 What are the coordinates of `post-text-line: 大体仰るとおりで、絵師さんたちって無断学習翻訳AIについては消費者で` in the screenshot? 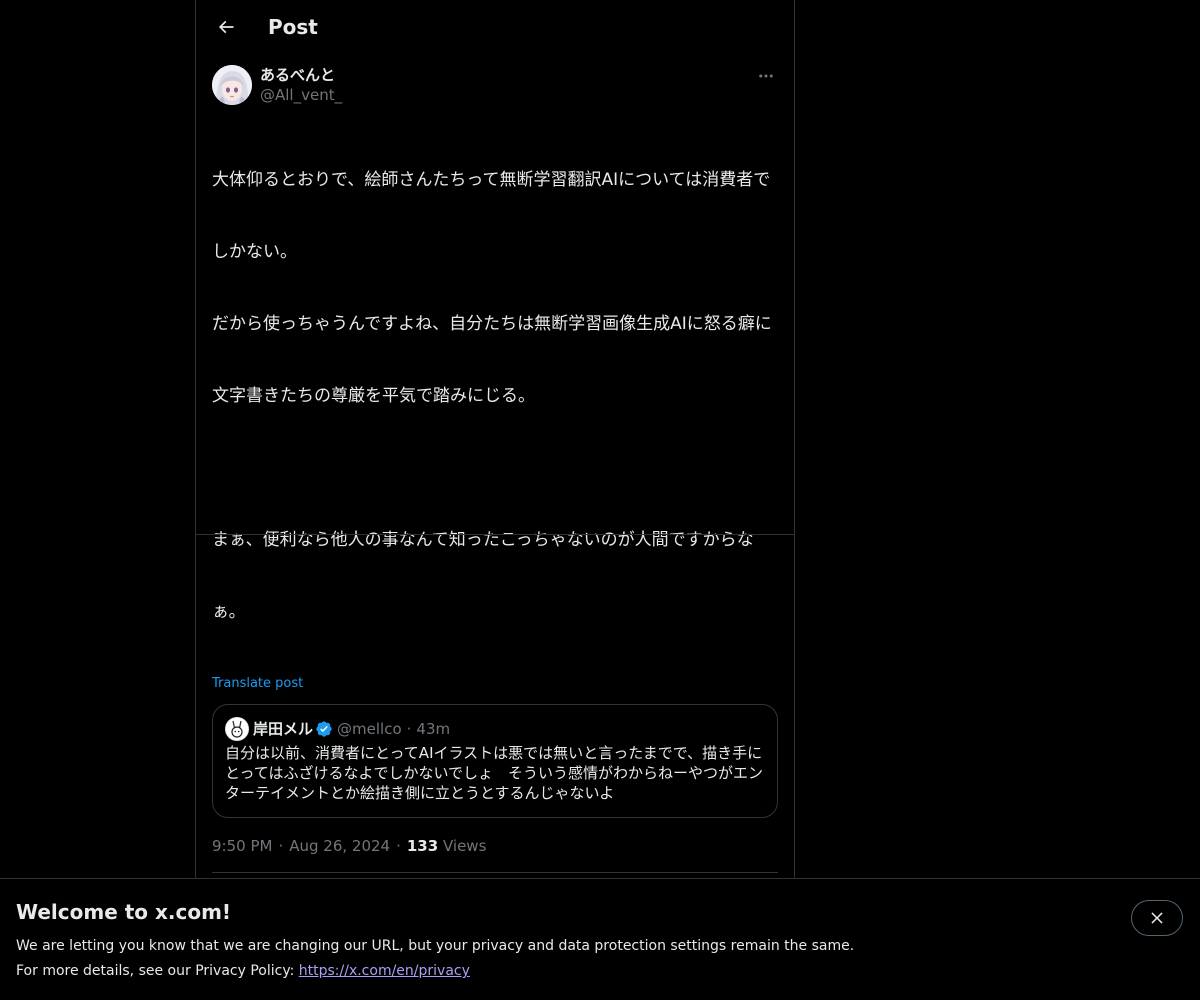 It's located at (491, 180).